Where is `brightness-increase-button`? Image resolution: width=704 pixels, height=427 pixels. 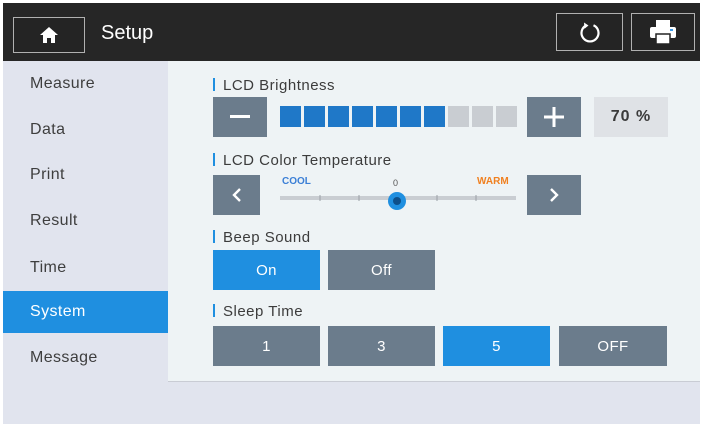 brightness-increase-button is located at coordinates (554, 117).